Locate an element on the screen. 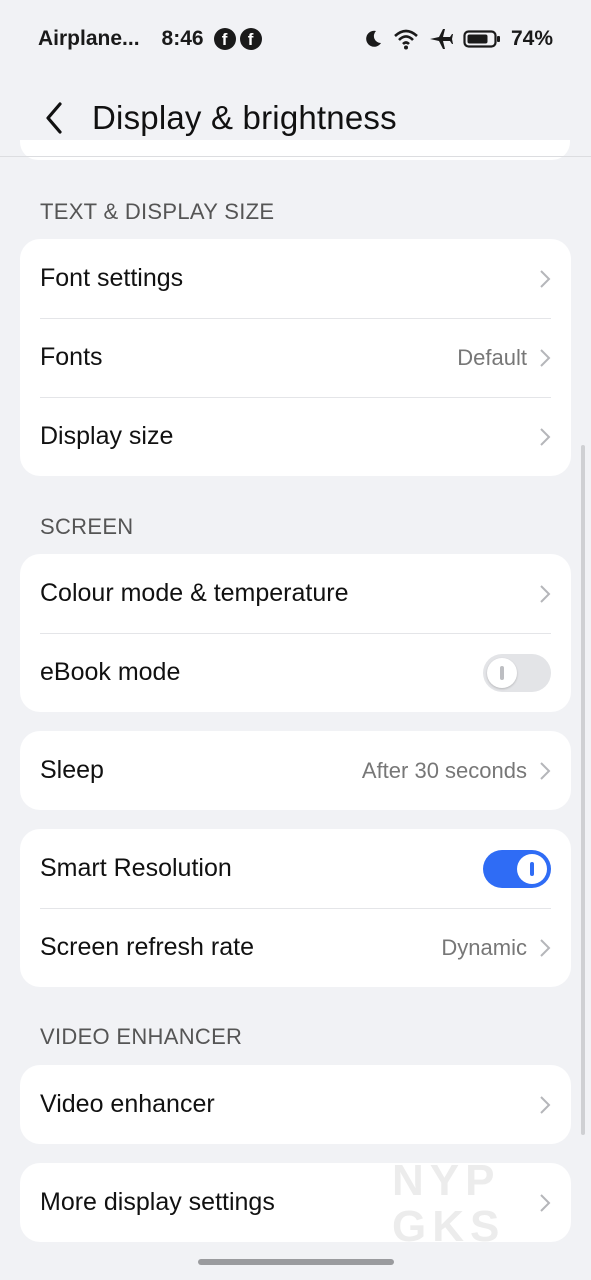 The width and height of the screenshot is (591, 1280). row-label: eBook mode is located at coordinates (110, 672).